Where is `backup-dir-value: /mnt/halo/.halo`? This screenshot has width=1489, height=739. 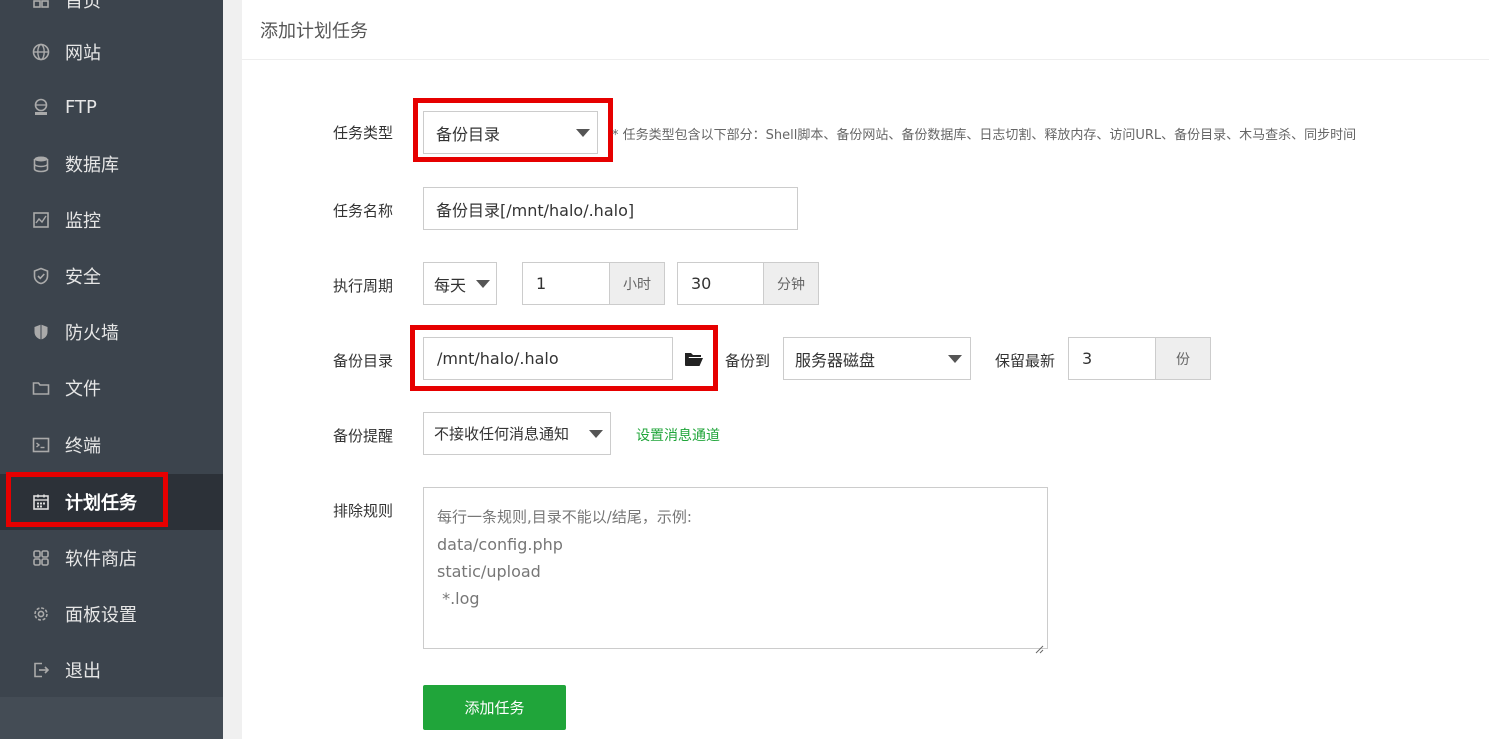 backup-dir-value: /mnt/halo/.halo is located at coordinates (498, 358).